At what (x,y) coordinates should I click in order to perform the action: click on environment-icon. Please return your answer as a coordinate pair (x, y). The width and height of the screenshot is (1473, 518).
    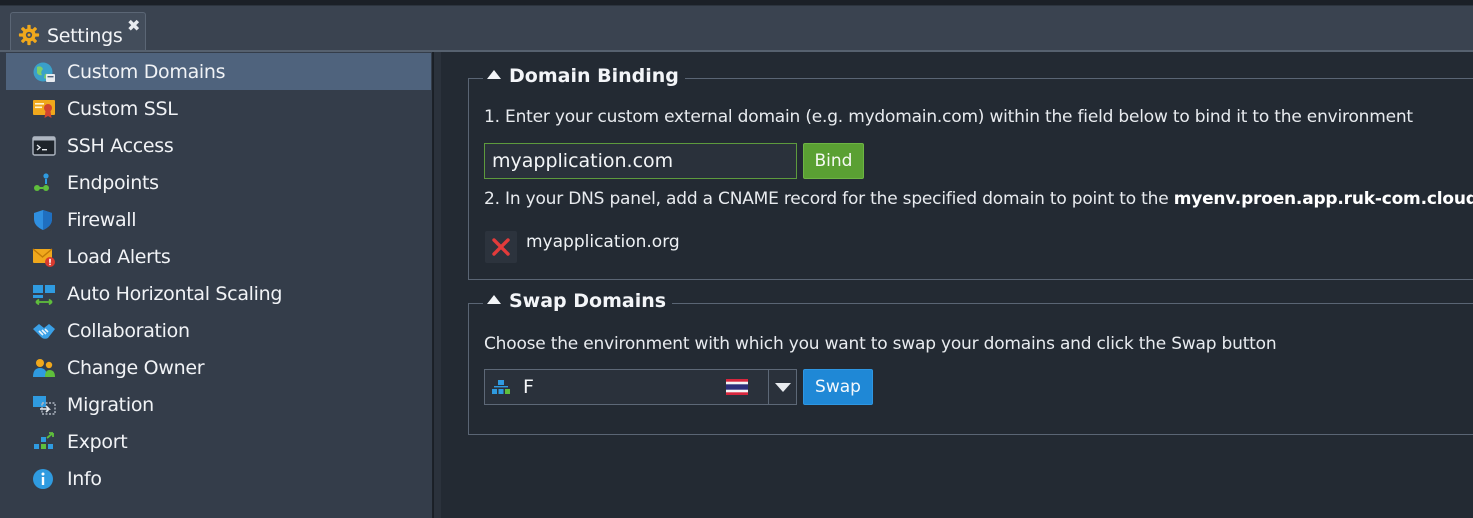
    Looking at the image, I should click on (501, 387).